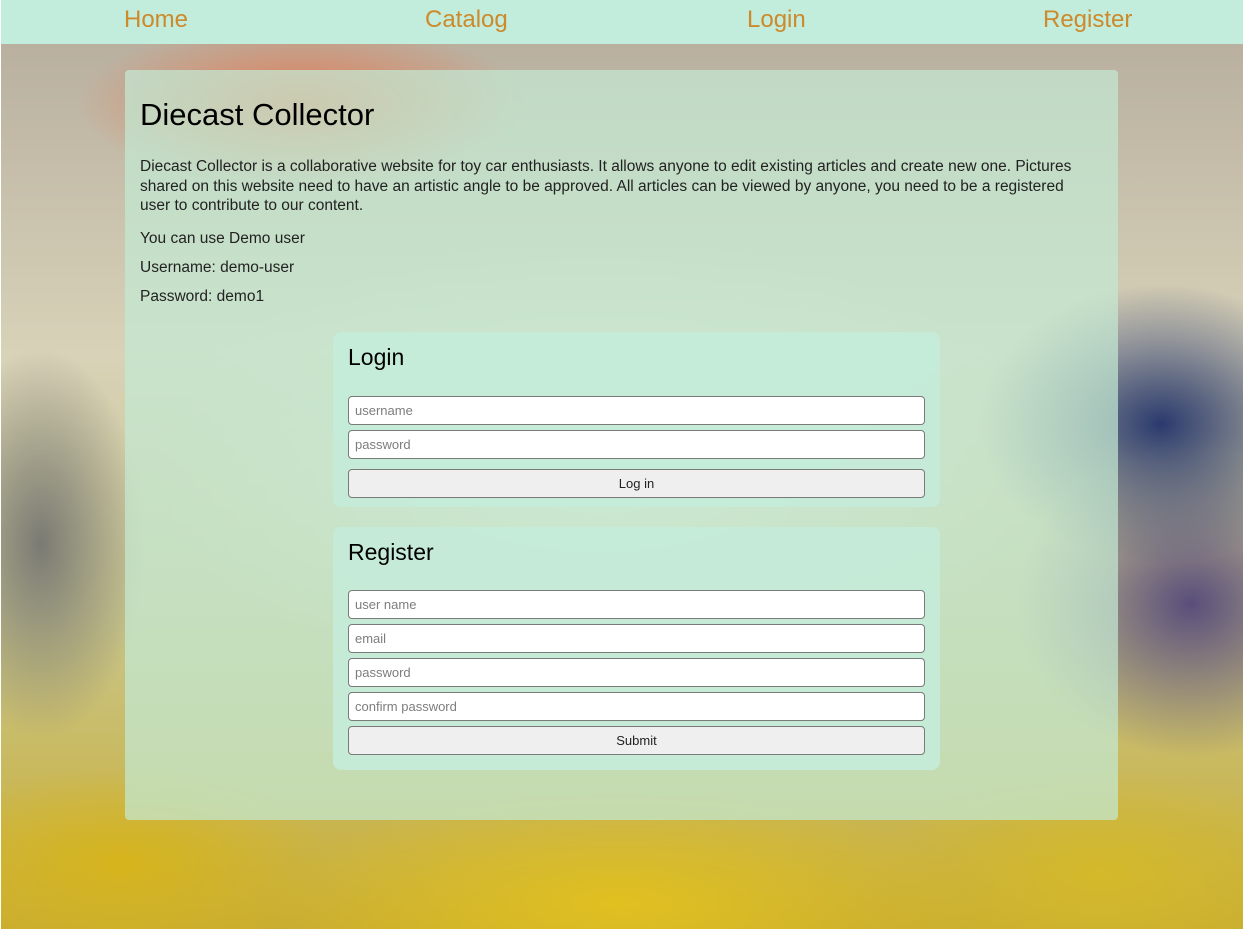 The height and width of the screenshot is (932, 1243). Describe the element at coordinates (636, 740) in the screenshot. I see `register-submit-button: Submit` at that location.